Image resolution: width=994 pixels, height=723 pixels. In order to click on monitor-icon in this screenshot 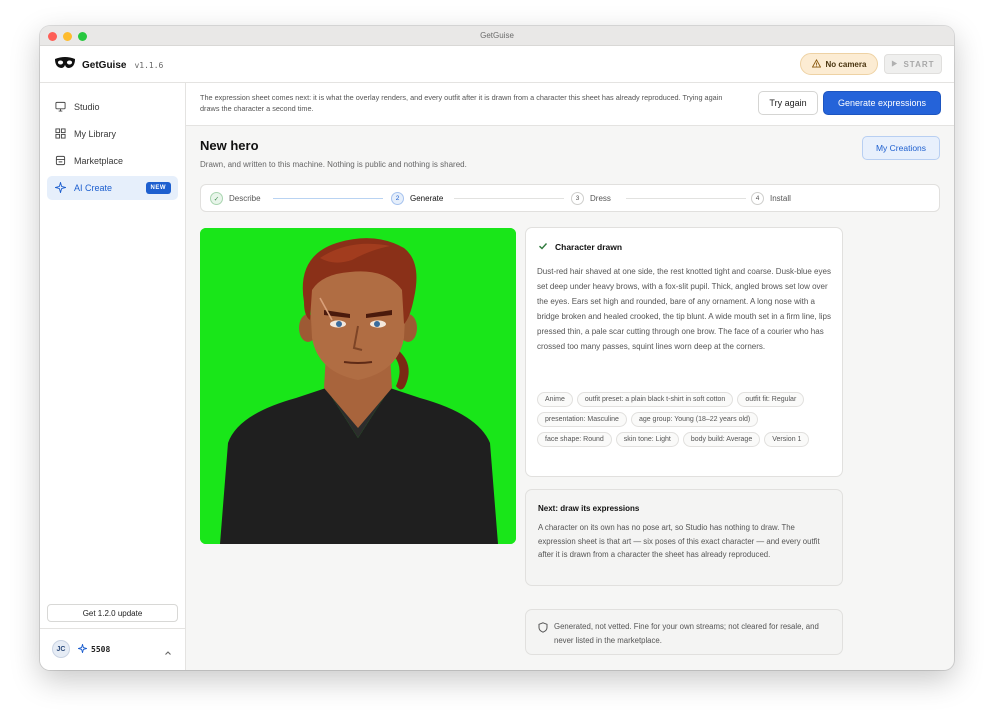, I will do `click(60, 107)`.